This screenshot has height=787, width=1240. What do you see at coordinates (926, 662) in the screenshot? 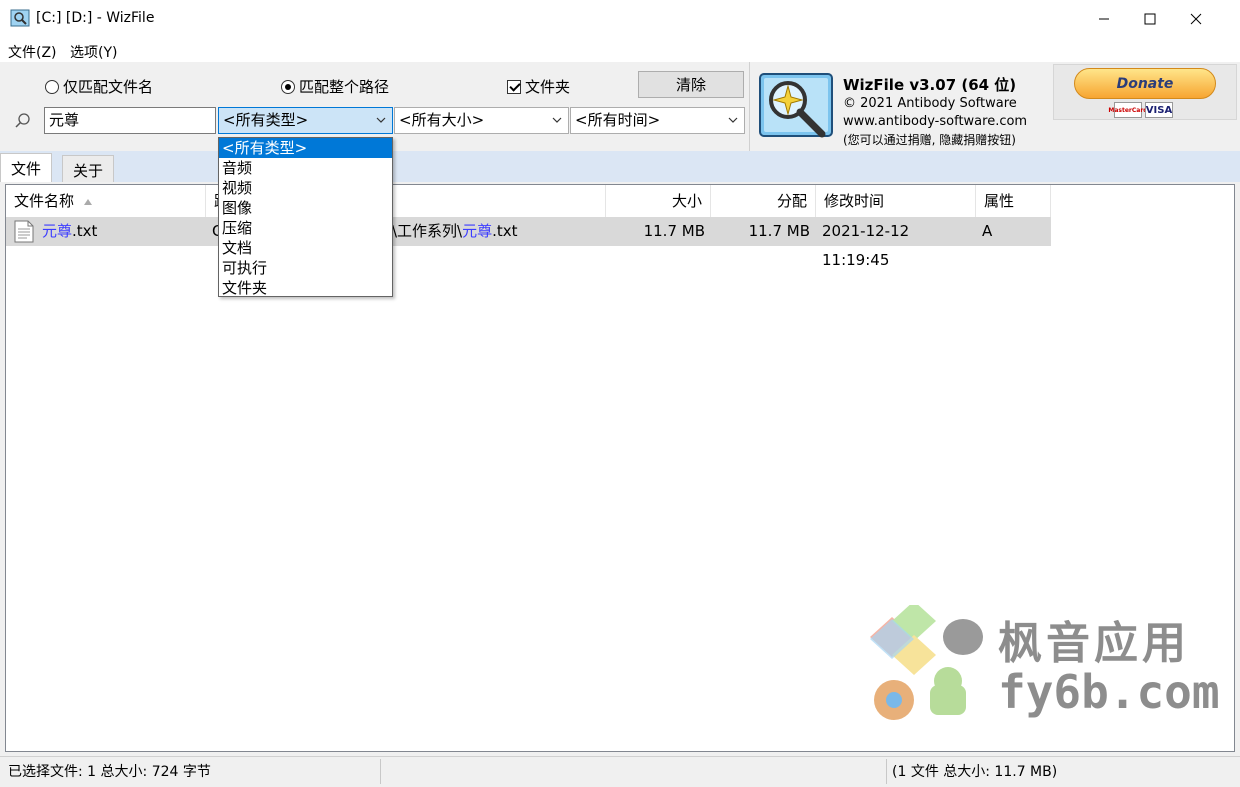
I see `watermark-logo-icon` at bounding box center [926, 662].